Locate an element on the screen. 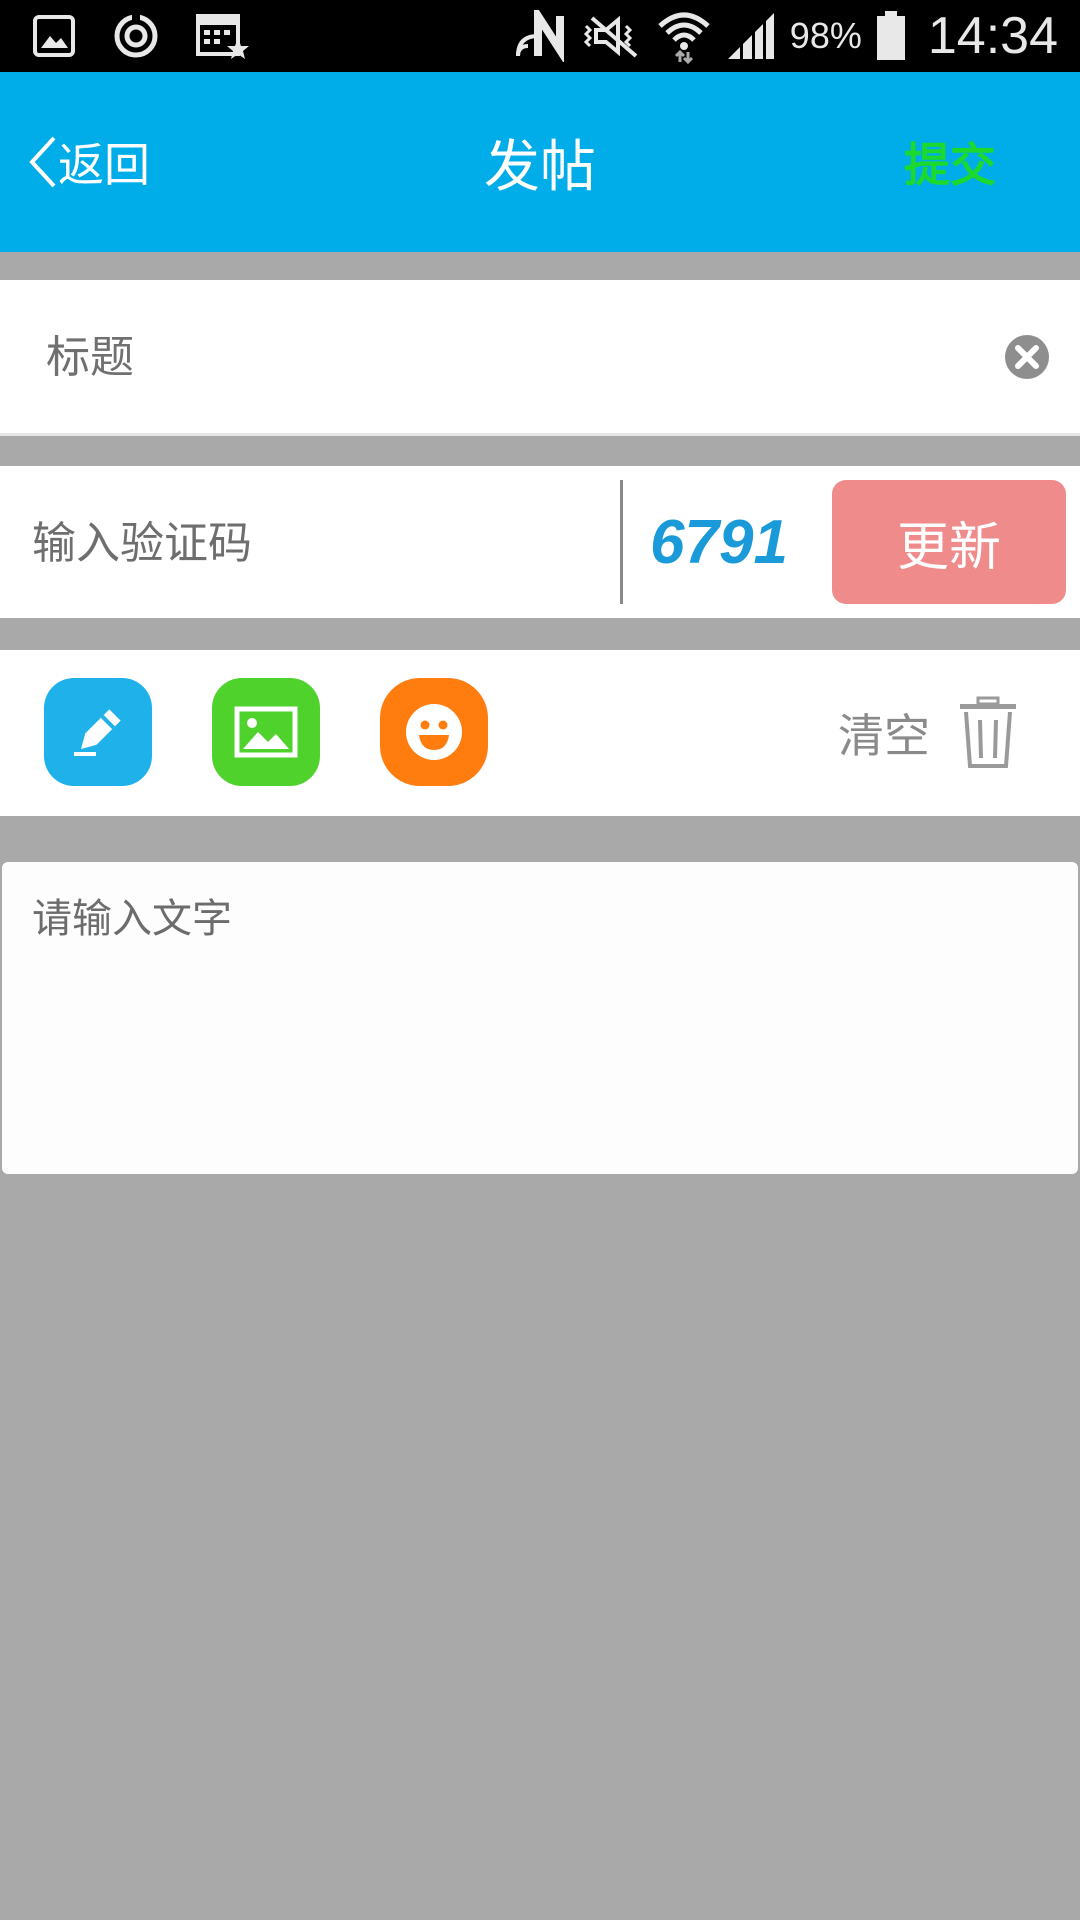 This screenshot has width=1080, height=1920. pencil-icon is located at coordinates (98, 732).